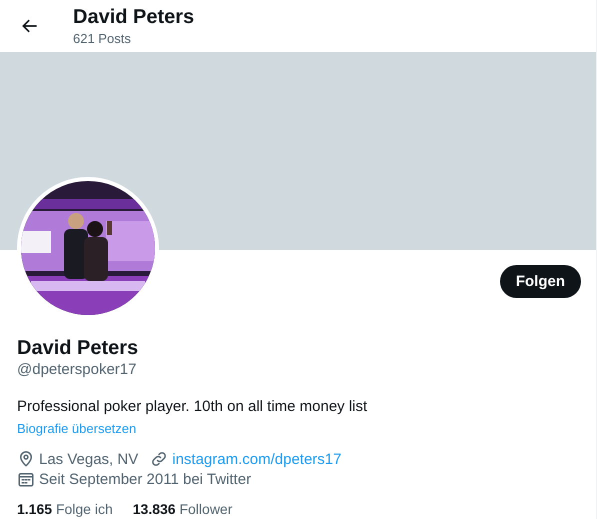  What do you see at coordinates (65, 509) in the screenshot?
I see `follow-stat-link: 1.165 Folge ich` at bounding box center [65, 509].